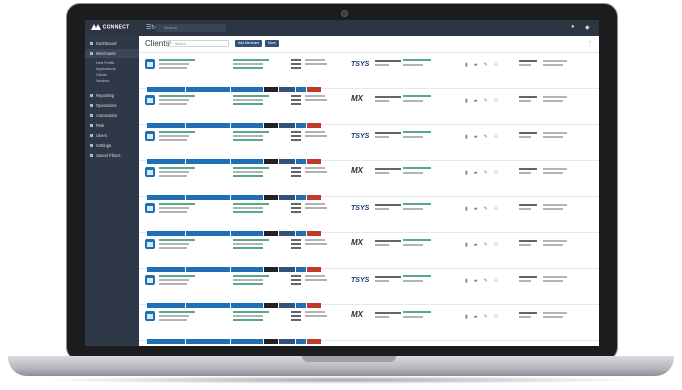  I want to click on sidebar-sub-vendors: Vendors, so click(102, 81).